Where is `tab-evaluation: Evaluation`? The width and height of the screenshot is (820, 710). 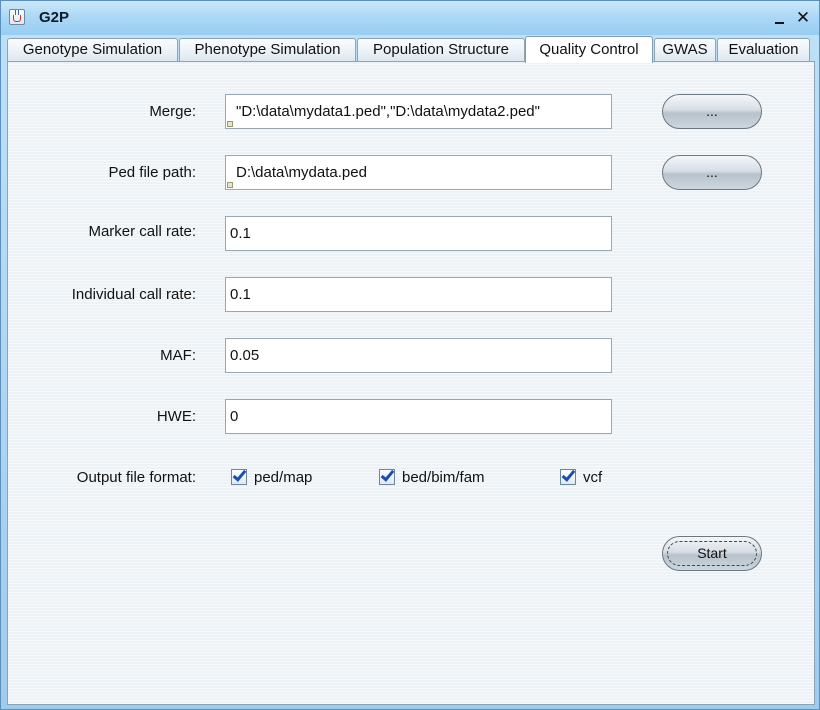
tab-evaluation: Evaluation is located at coordinates (763, 50).